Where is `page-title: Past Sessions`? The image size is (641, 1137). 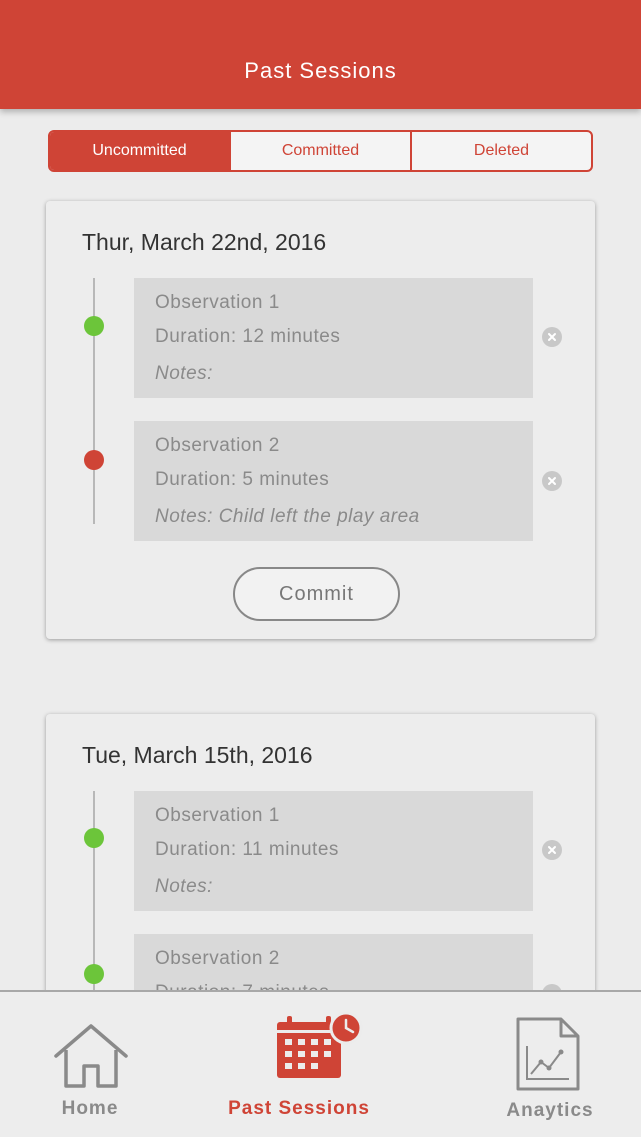 page-title: Past Sessions is located at coordinates (320, 70).